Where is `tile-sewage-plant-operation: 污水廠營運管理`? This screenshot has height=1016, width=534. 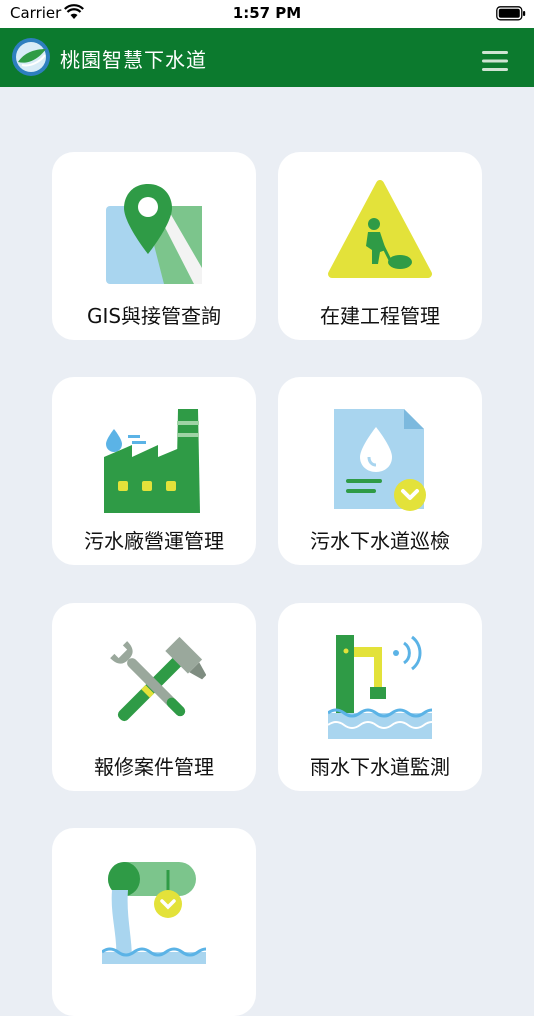 tile-sewage-plant-operation: 污水廠營運管理 is located at coordinates (154, 471).